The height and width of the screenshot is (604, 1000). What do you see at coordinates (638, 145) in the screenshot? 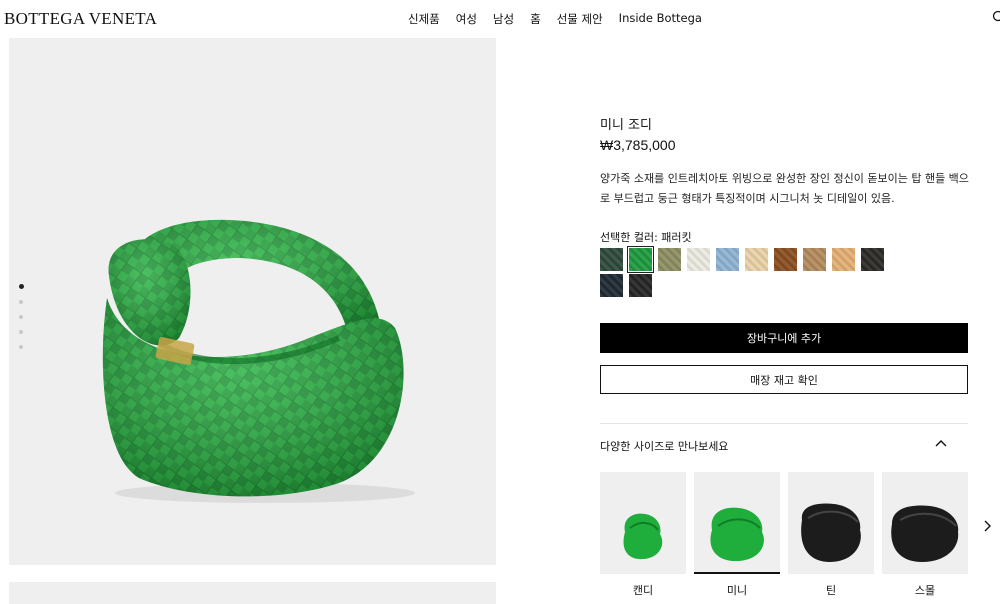
I see `product-price: ₩3,785,000` at bounding box center [638, 145].